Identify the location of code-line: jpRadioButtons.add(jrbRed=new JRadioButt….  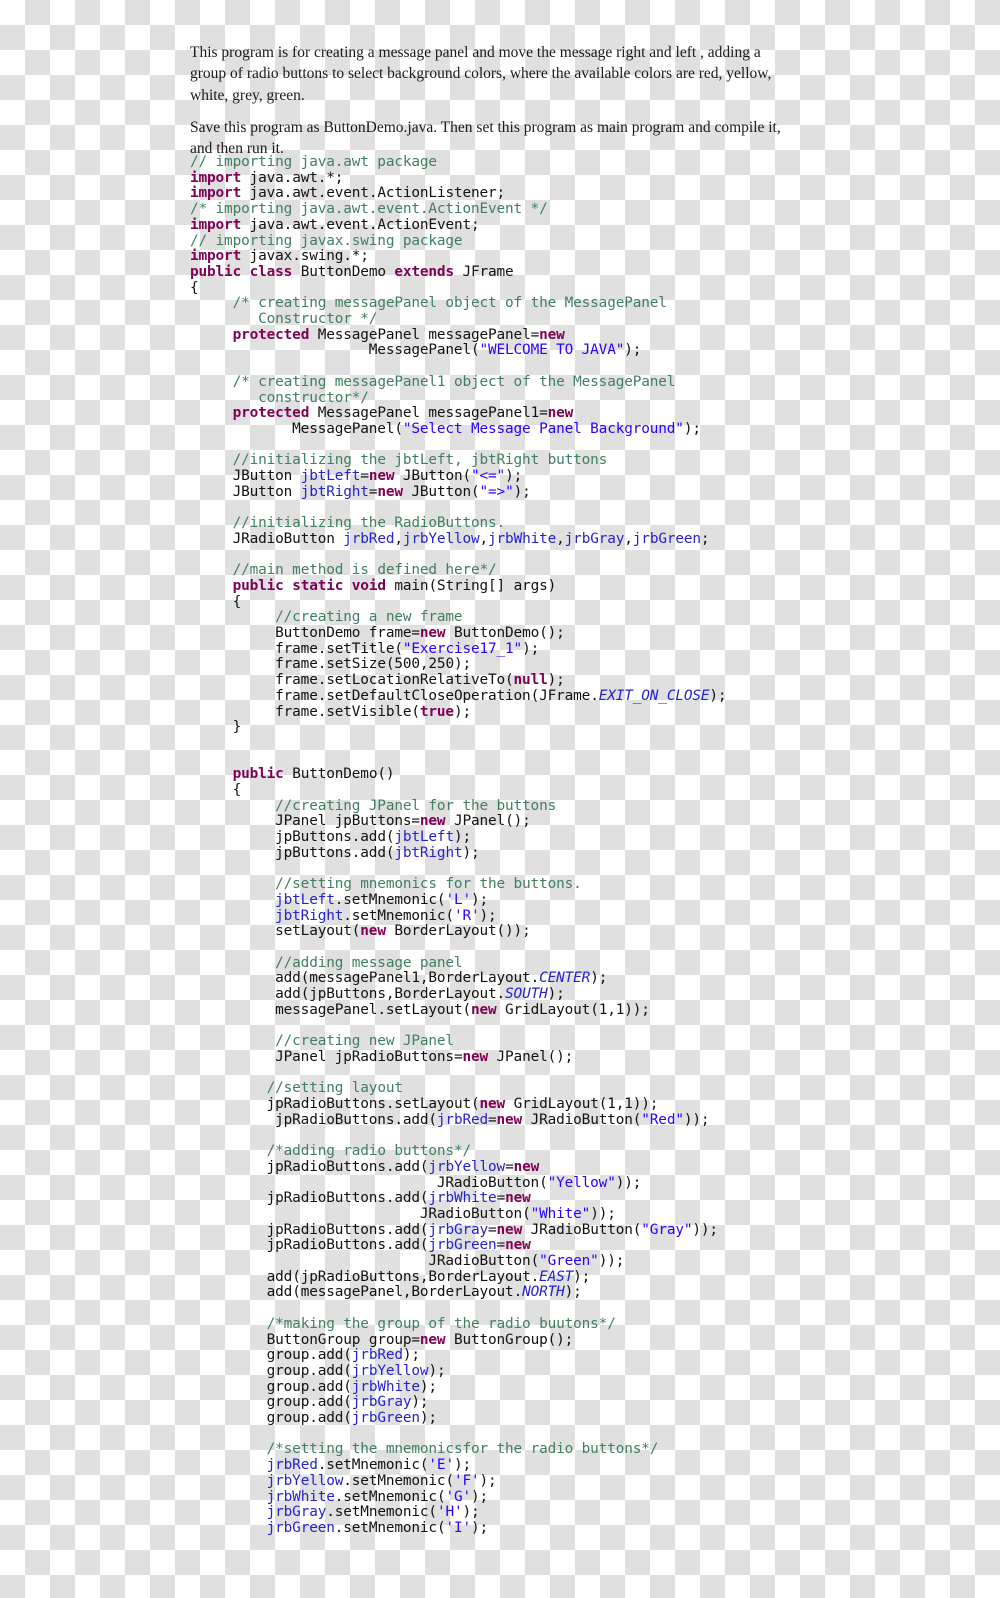
(492, 1119).